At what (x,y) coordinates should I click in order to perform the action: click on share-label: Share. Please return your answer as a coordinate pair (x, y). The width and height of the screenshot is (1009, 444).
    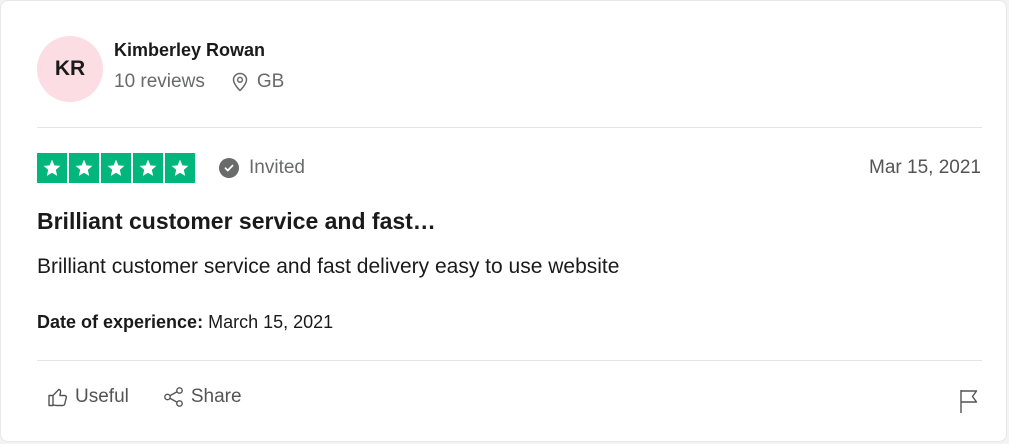
    Looking at the image, I should click on (216, 396).